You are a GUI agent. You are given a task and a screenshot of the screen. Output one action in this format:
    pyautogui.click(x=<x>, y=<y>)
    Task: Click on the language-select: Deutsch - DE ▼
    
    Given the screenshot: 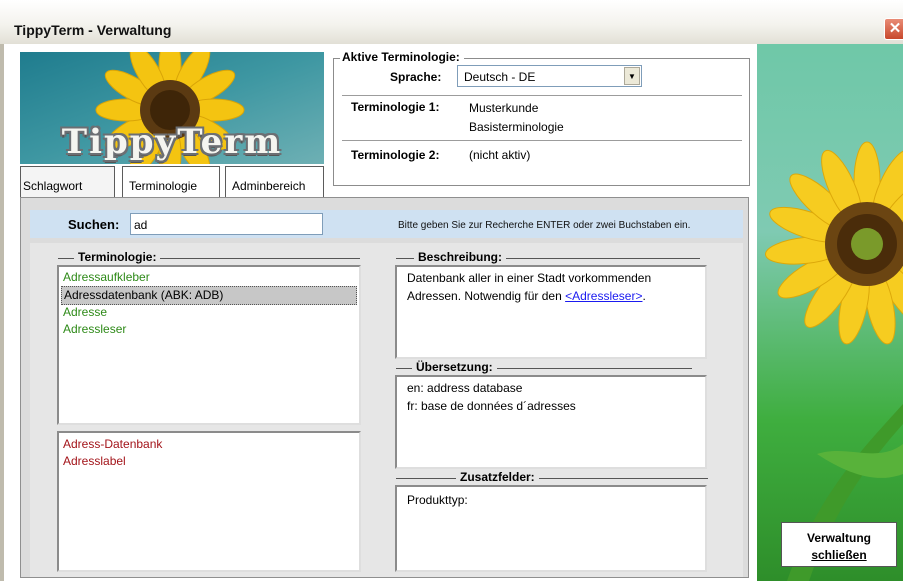 What is the action you would take?
    pyautogui.click(x=549, y=76)
    